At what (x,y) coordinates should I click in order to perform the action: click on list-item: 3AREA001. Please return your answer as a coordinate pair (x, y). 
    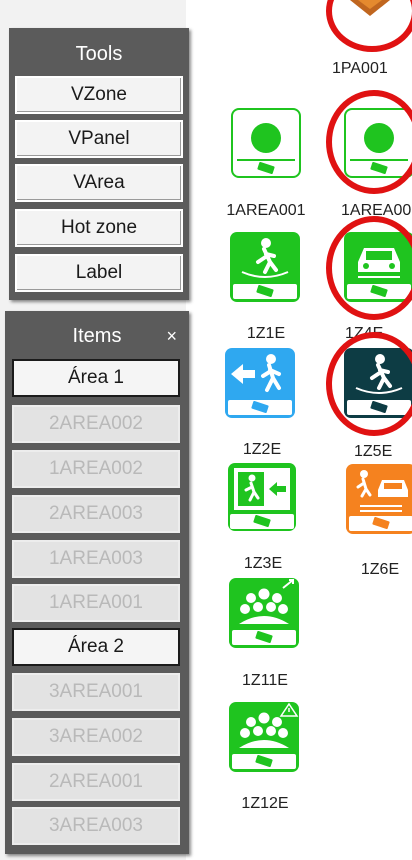
    Looking at the image, I should click on (96, 692).